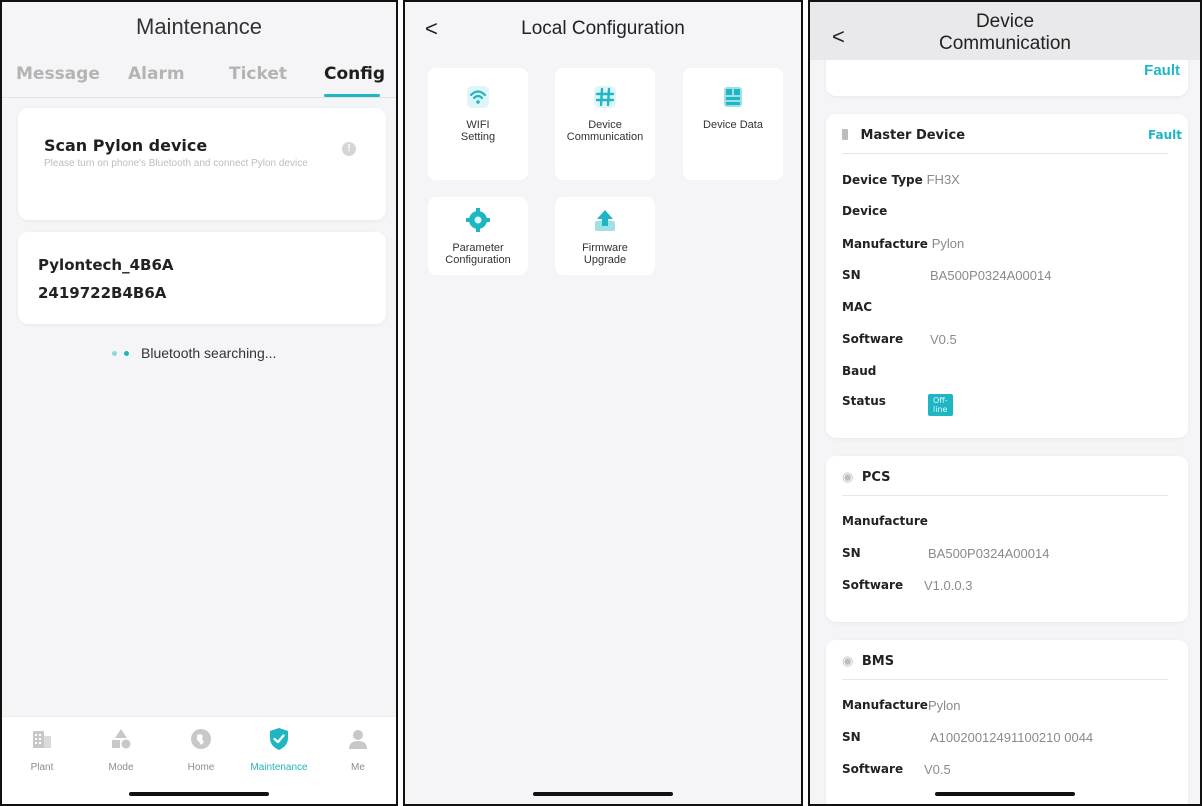 The height and width of the screenshot is (806, 1202). I want to click on tile-parameter-configuration: Parameter Configuration, so click(478, 236).